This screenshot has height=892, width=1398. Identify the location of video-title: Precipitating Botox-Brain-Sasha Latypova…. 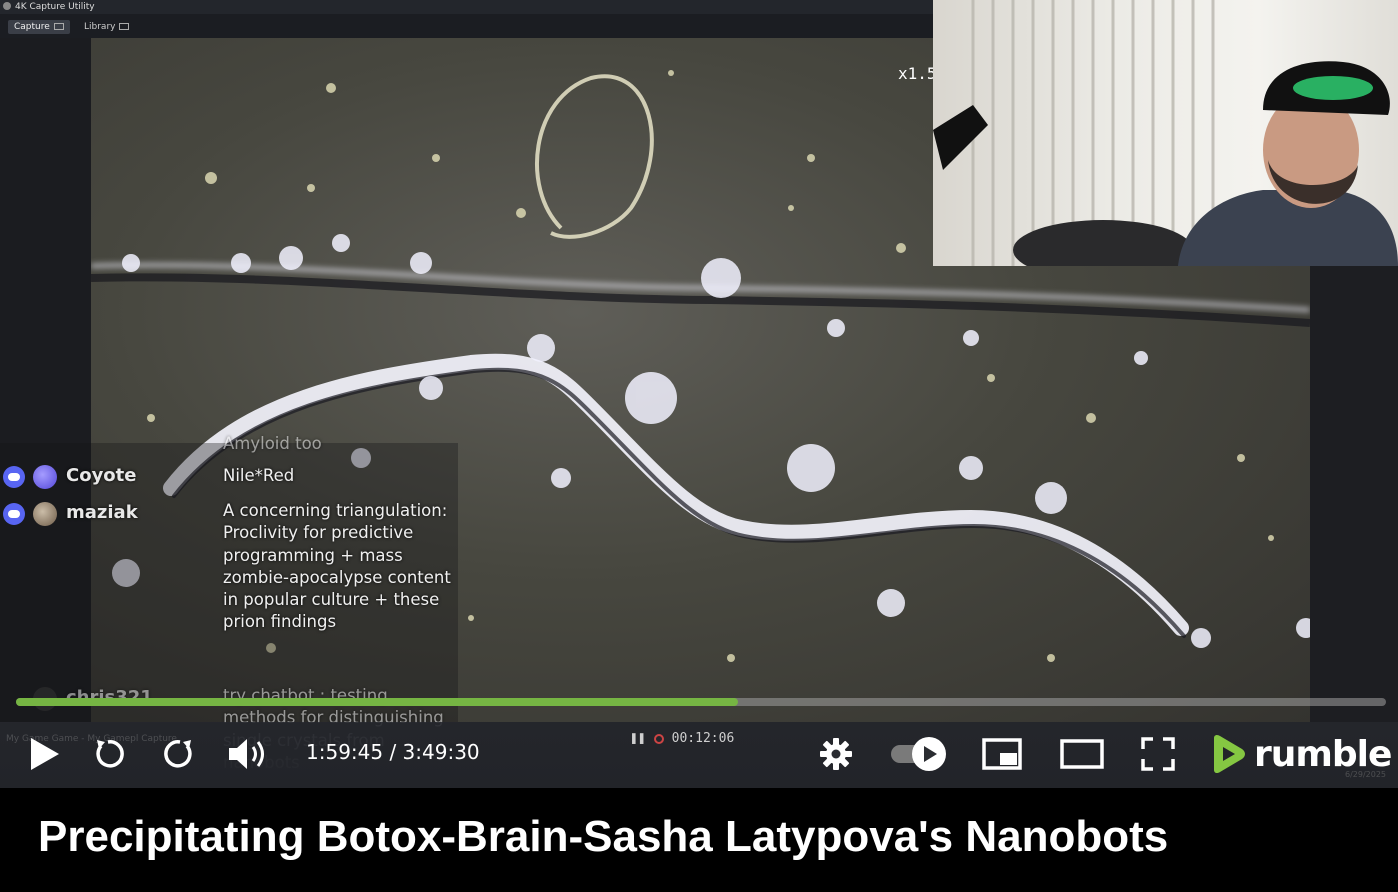
(603, 836).